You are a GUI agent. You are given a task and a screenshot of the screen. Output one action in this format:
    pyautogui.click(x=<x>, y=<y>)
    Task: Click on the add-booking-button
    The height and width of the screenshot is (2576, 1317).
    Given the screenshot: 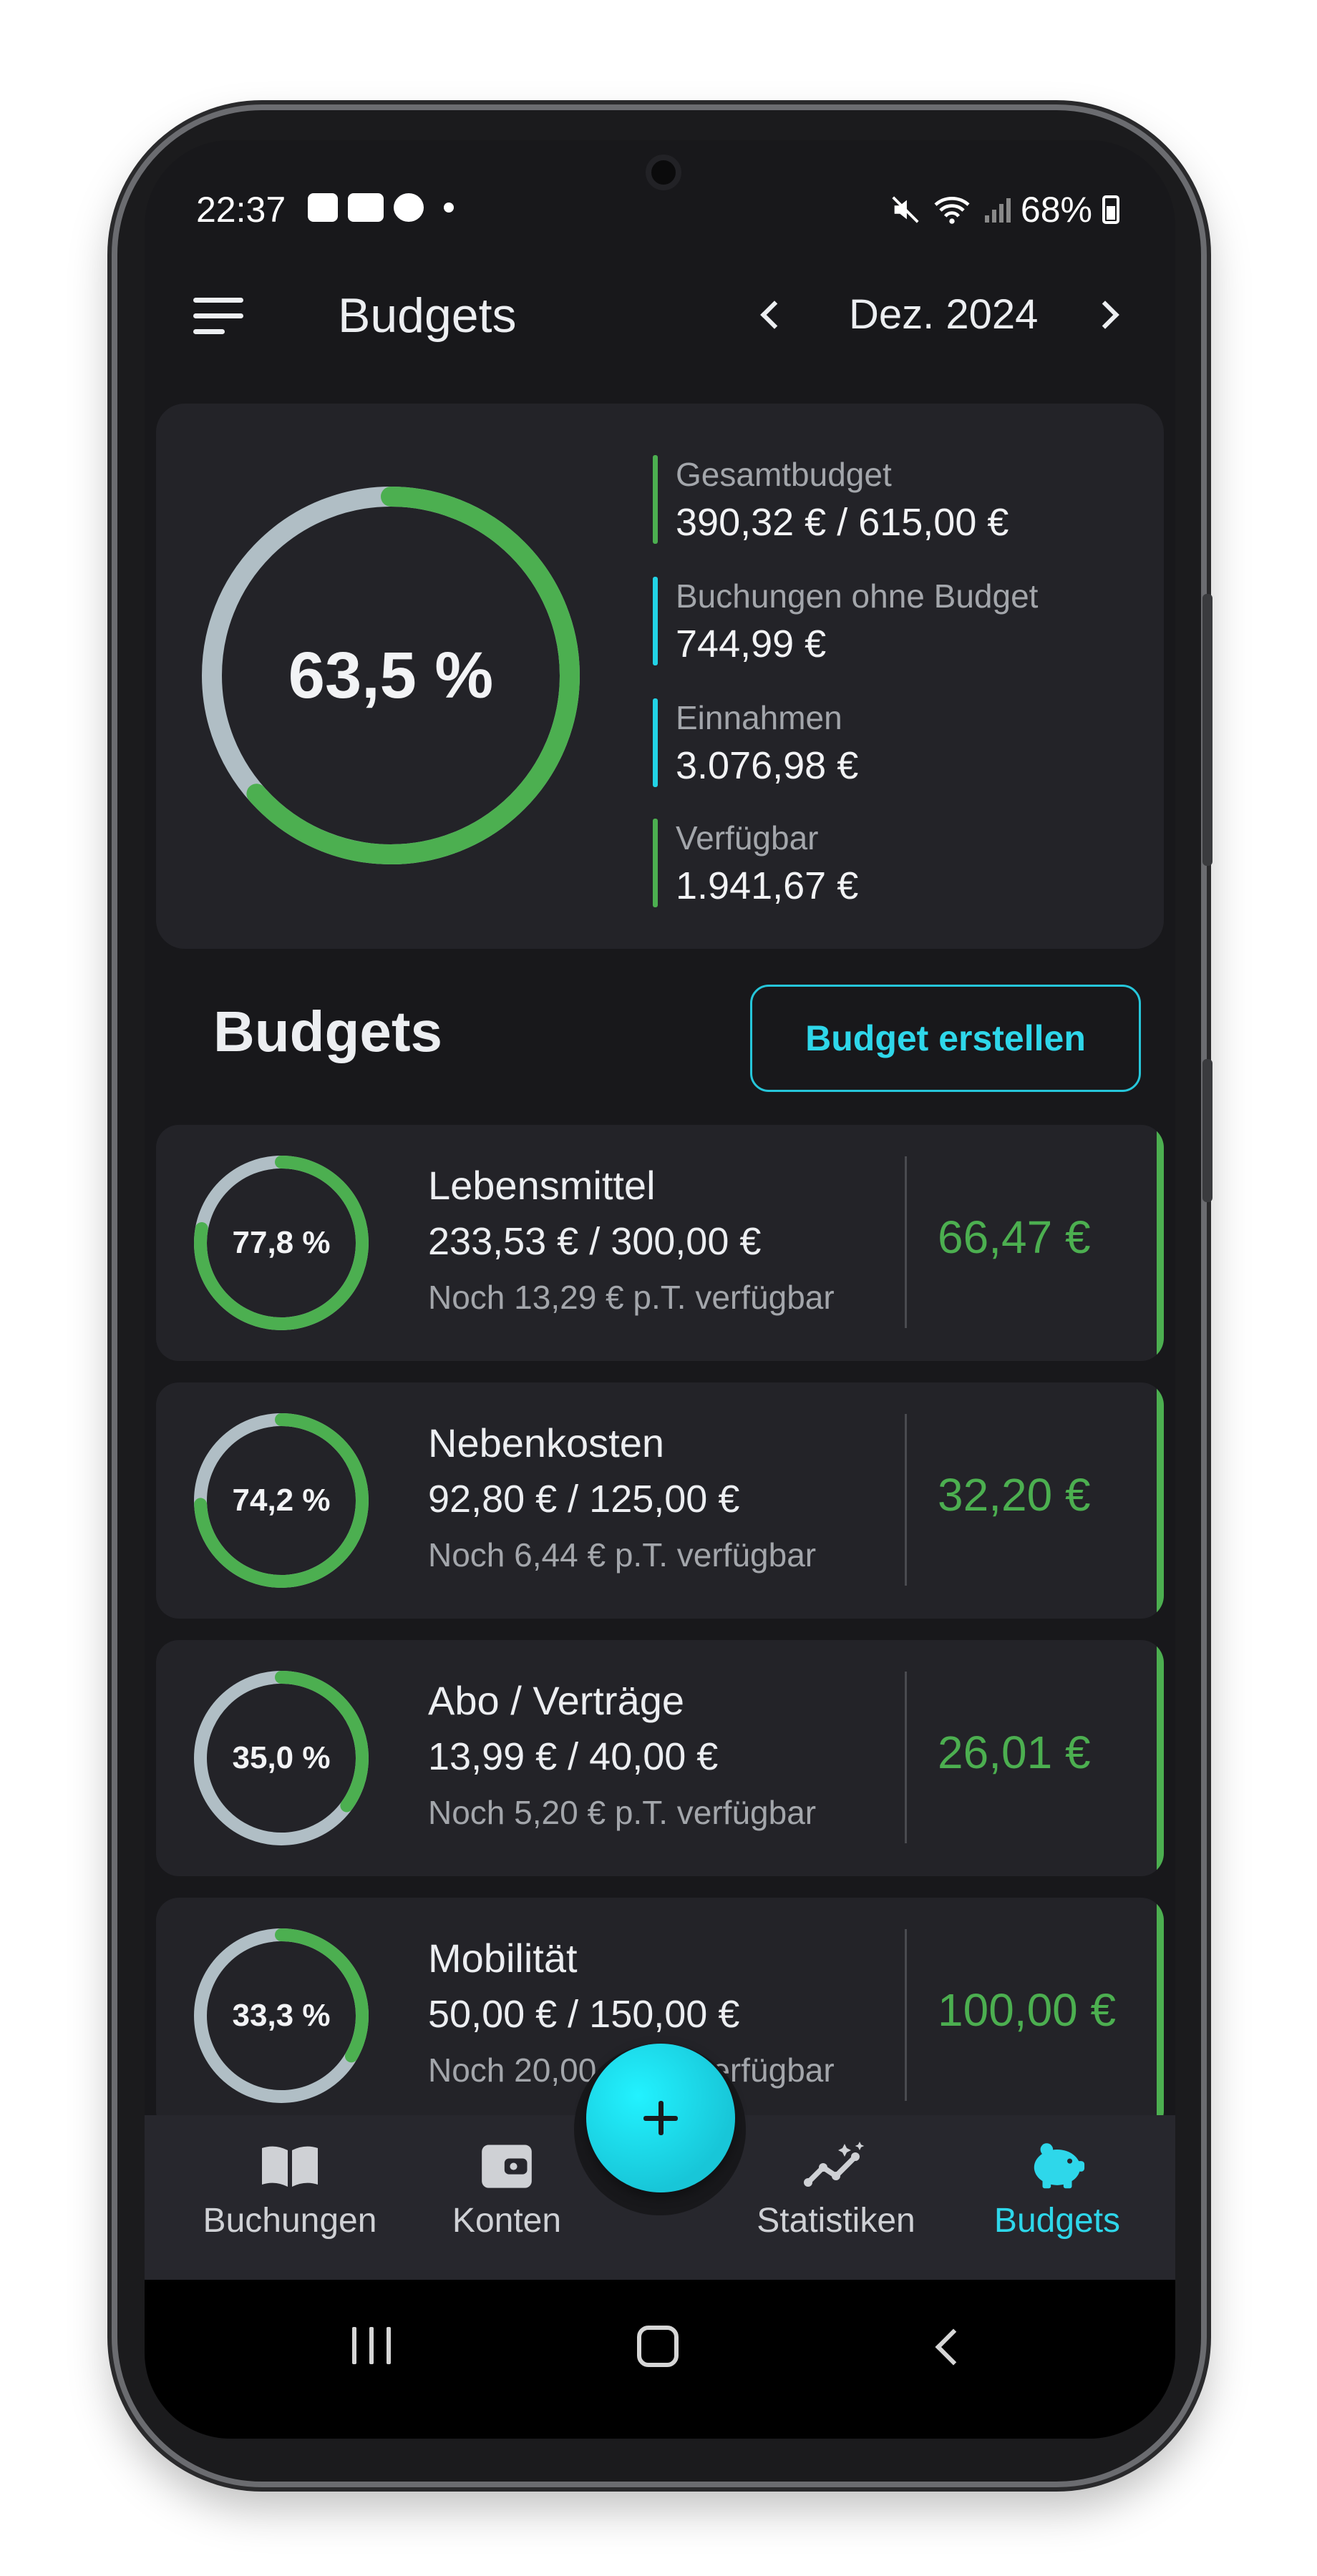 What is the action you would take?
    pyautogui.click(x=660, y=2118)
    